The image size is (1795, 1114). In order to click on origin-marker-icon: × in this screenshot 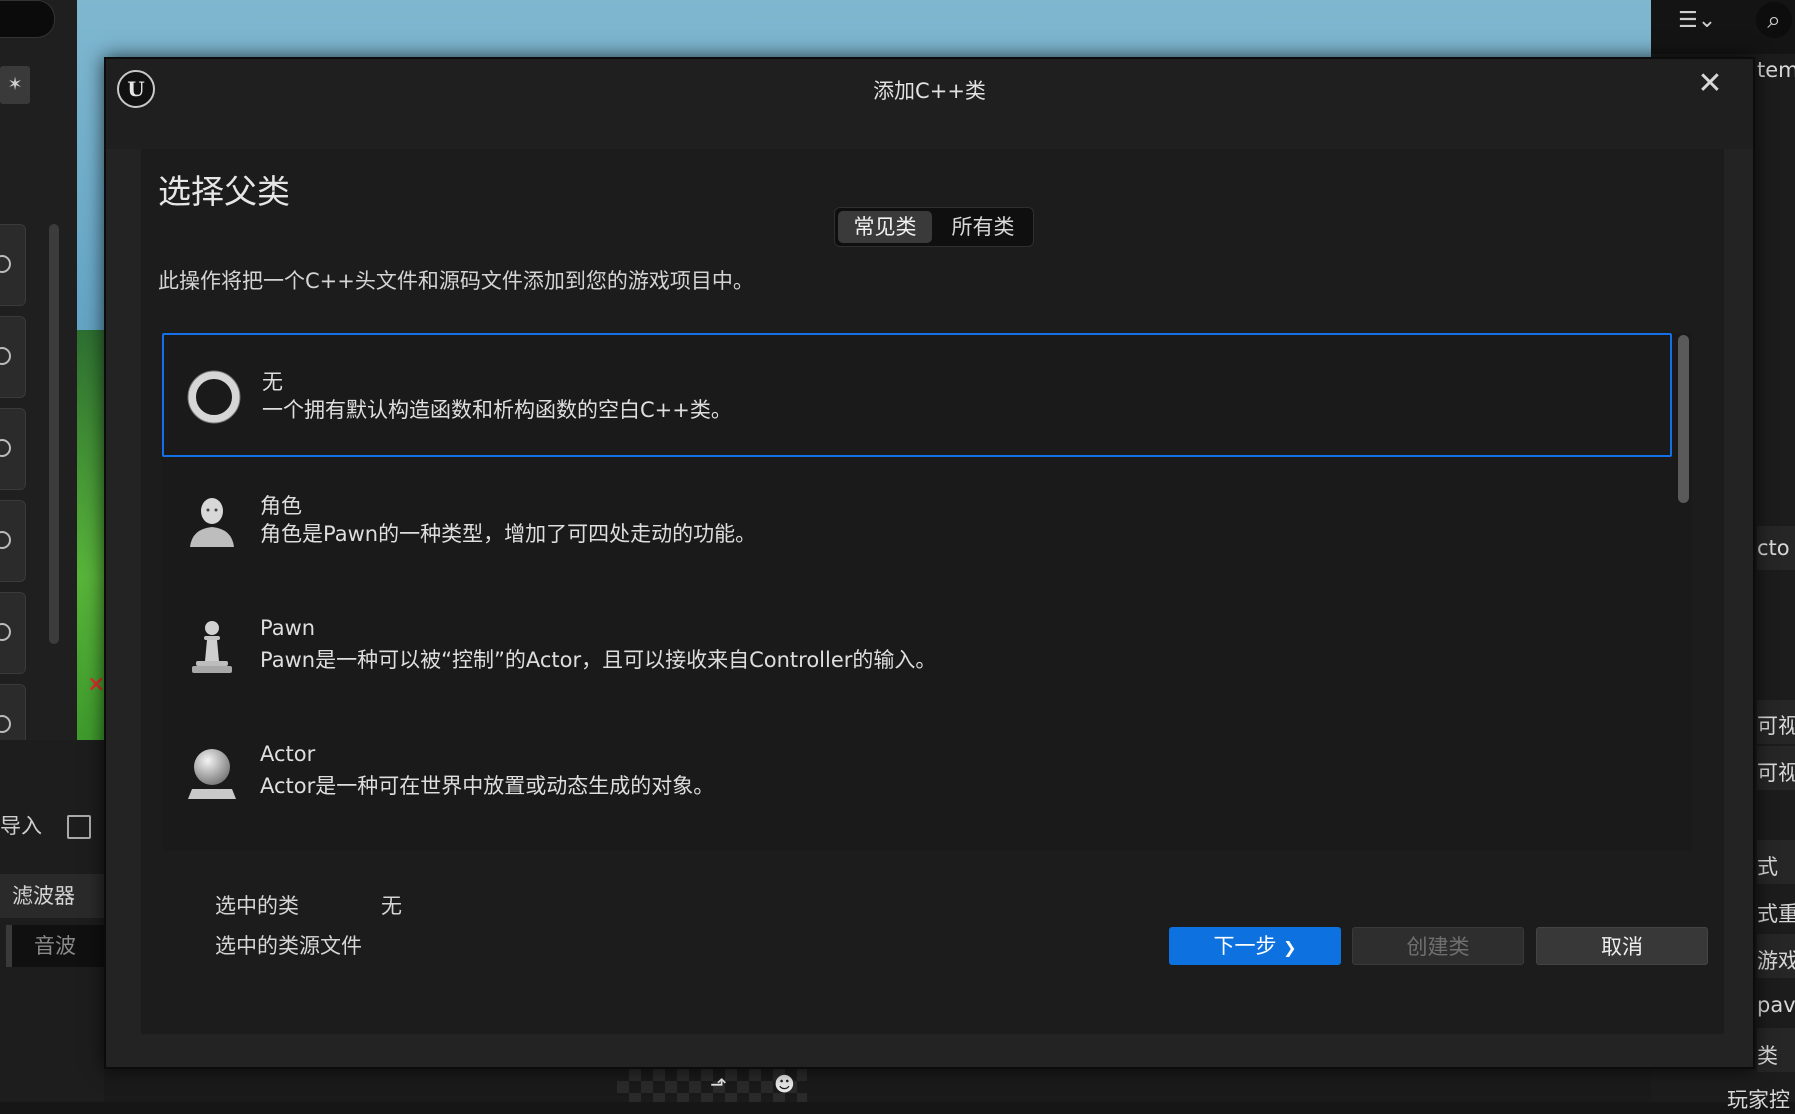, I will do `click(96, 684)`.